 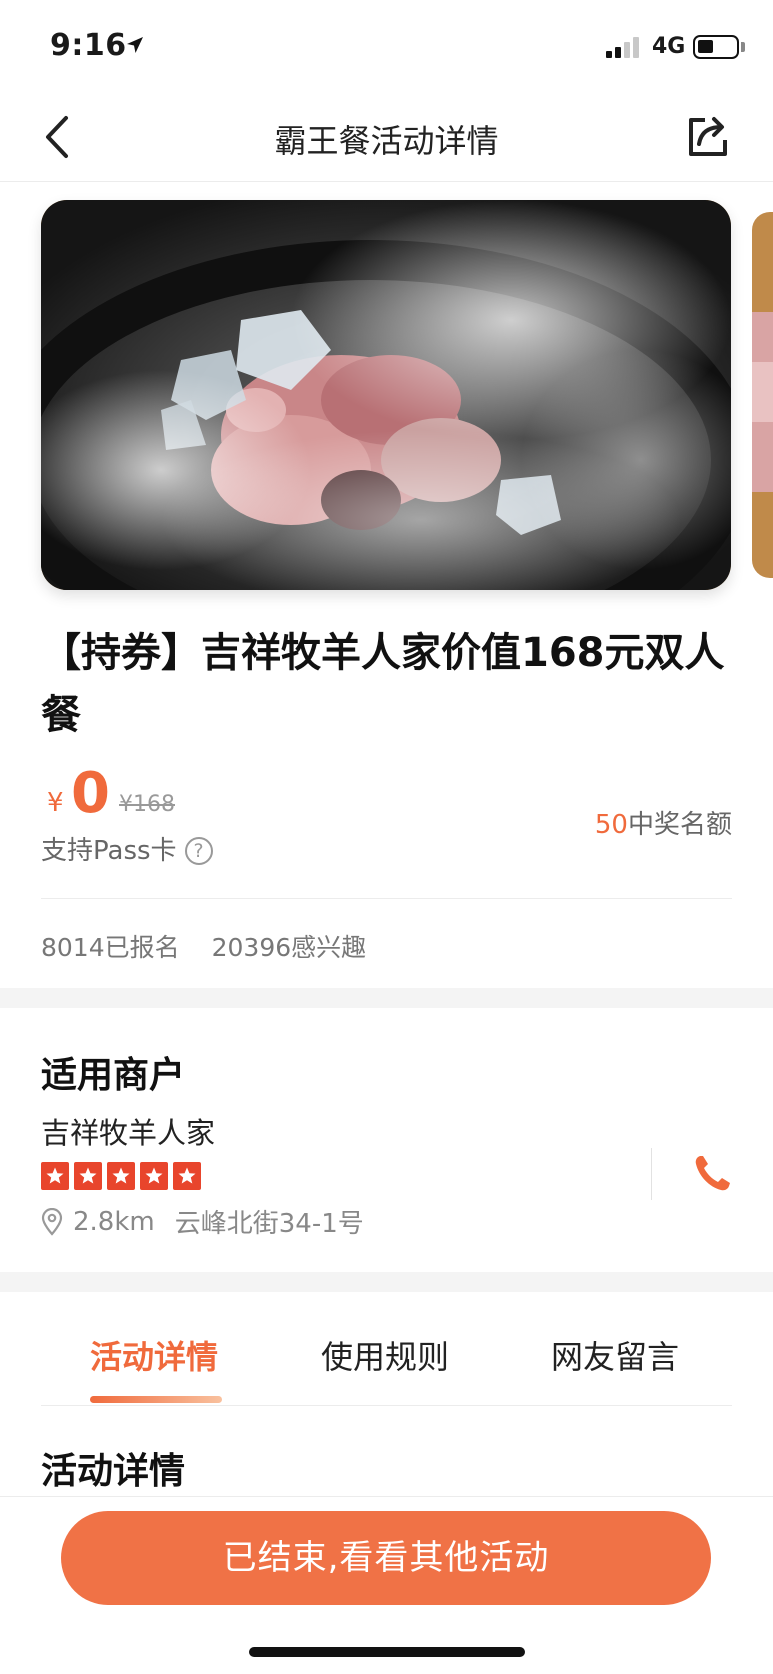 What do you see at coordinates (615, 1355) in the screenshot?
I see `tab-user-comments: 网友留言` at bounding box center [615, 1355].